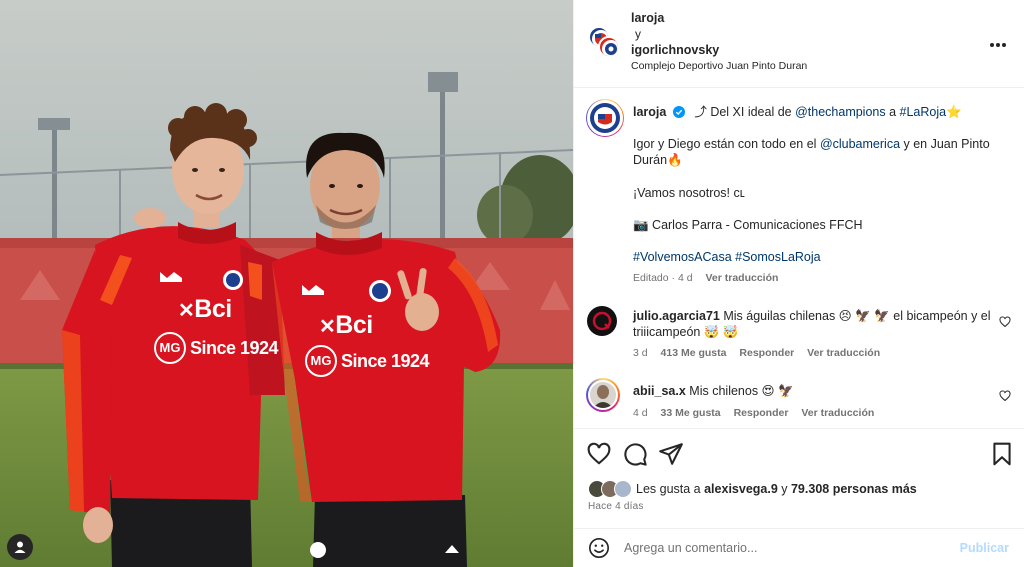 Image resolution: width=1024 pixels, height=567 pixels. Describe the element at coordinates (640, 413) in the screenshot. I see `comment-time: 4 d` at that location.